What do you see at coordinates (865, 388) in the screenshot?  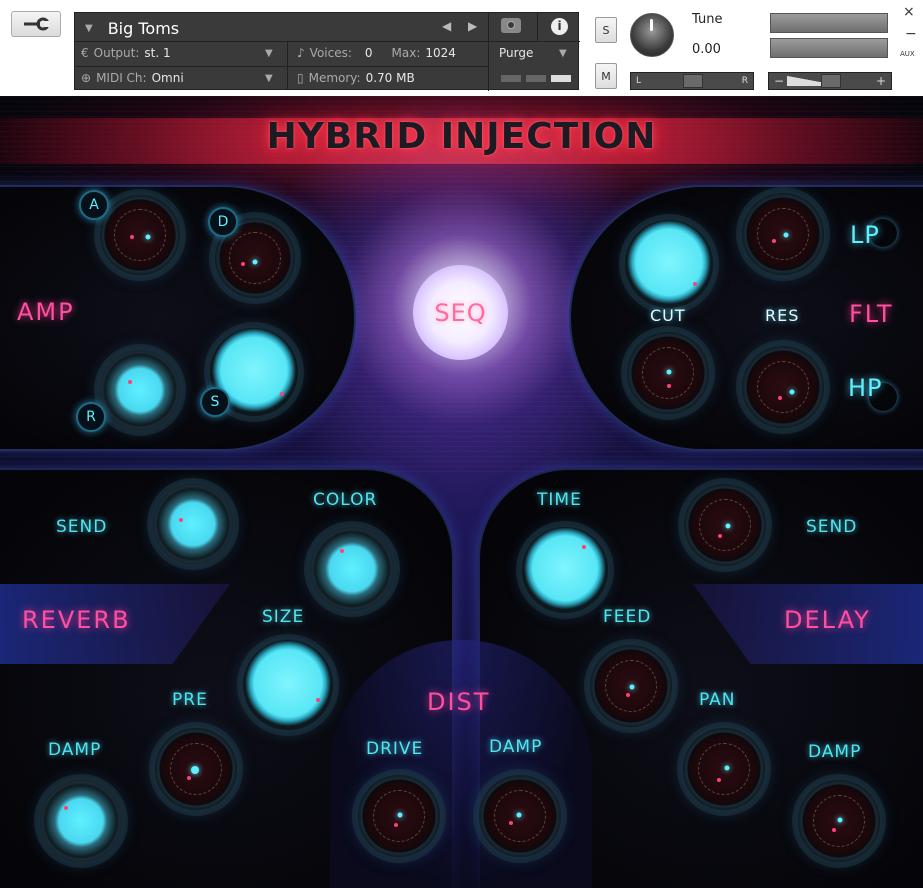 I see `highpass-label: HP` at bounding box center [865, 388].